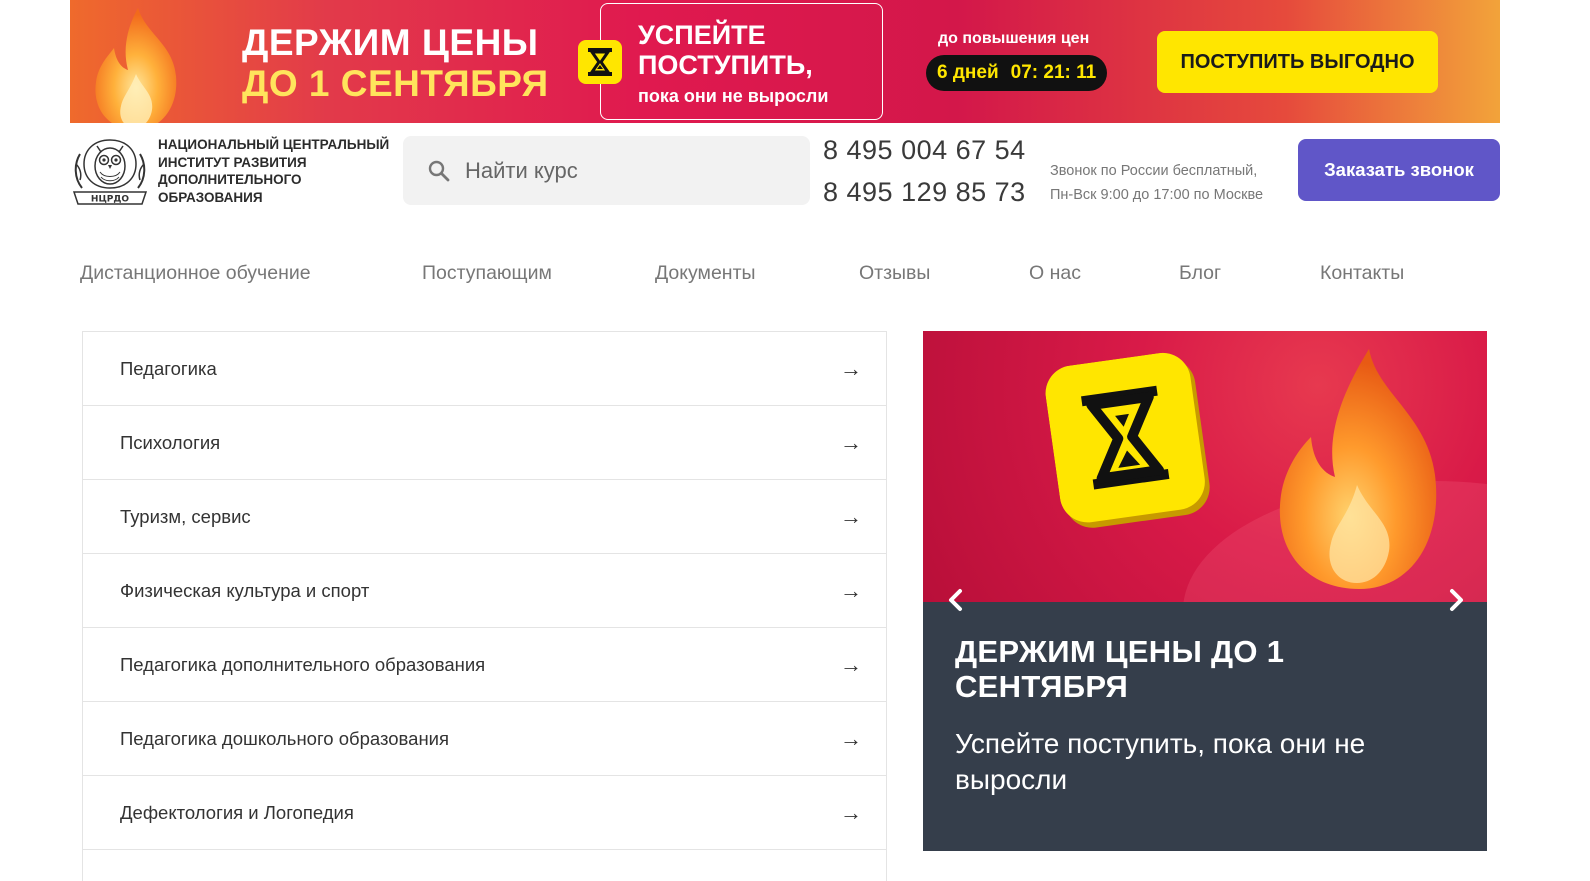 The height and width of the screenshot is (881, 1590). I want to click on slide-title: ДЕРЖИМ ЦЕНЫ ДО 1 СЕНТЯБРЯ, so click(1120, 669).